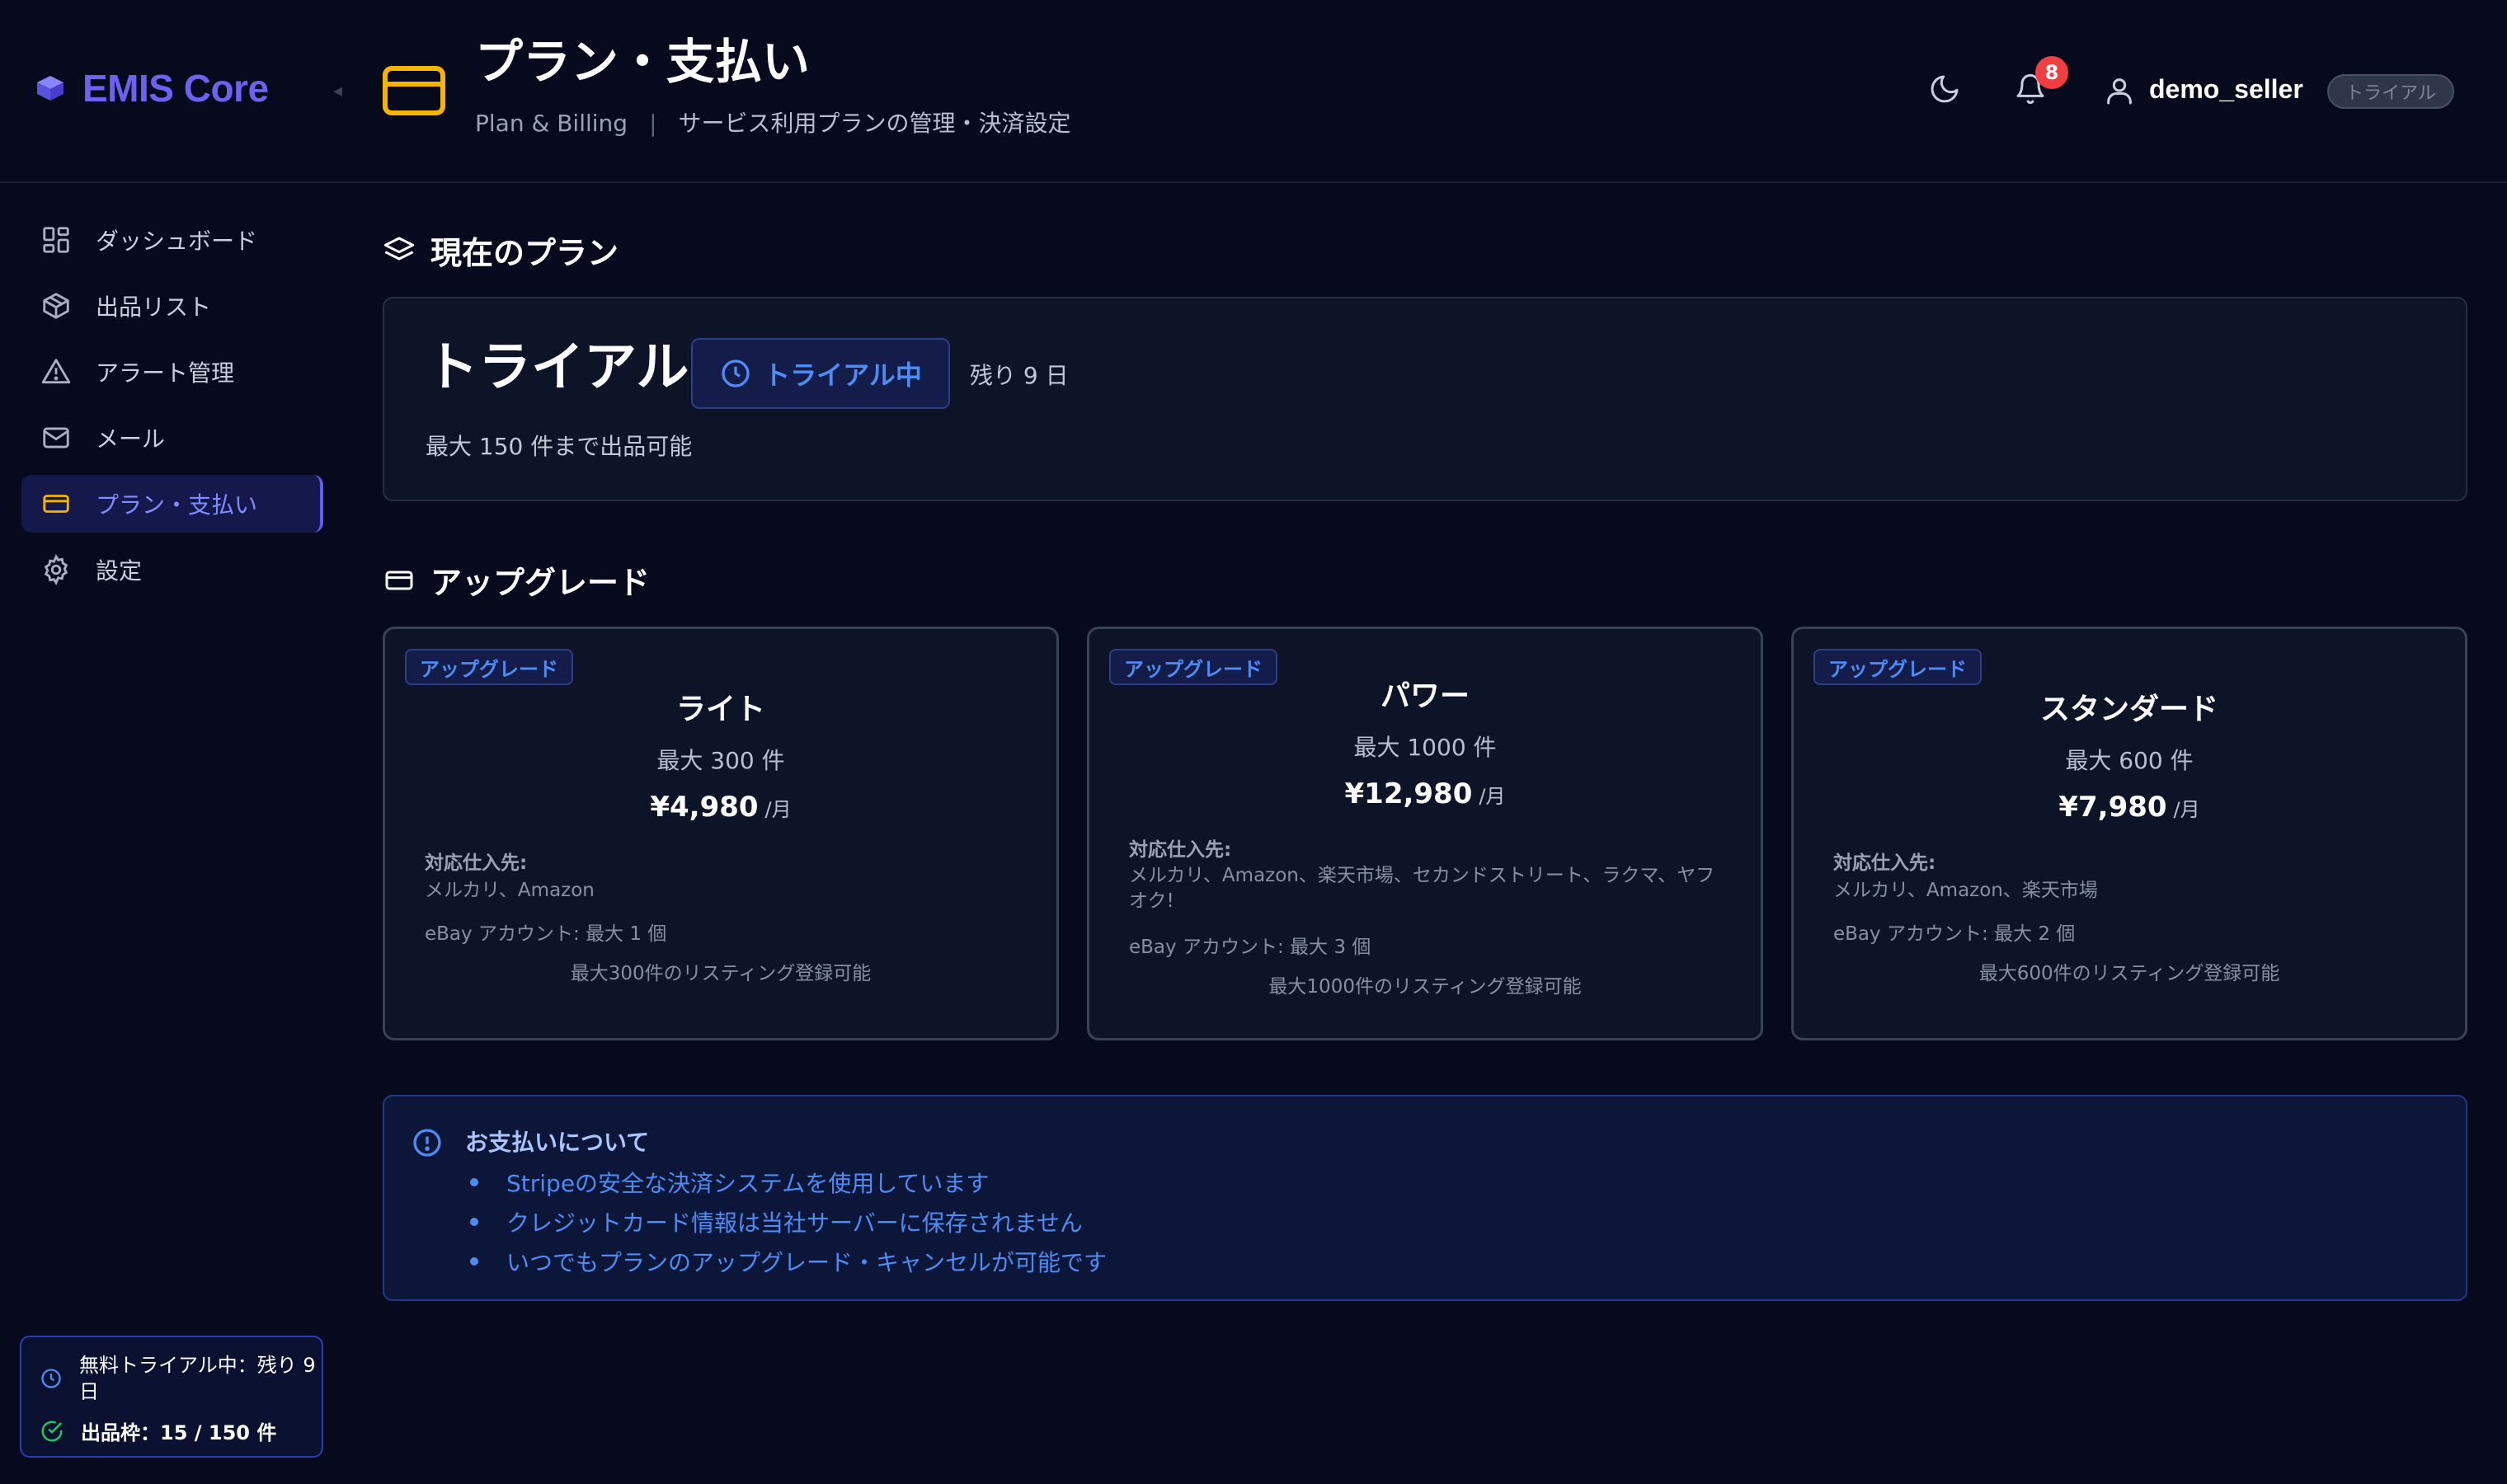 The image size is (2507, 1484). I want to click on trial-status-box: 無料トライアル中：残り 9日 出品枠：15 / 150 件, so click(171, 1397).